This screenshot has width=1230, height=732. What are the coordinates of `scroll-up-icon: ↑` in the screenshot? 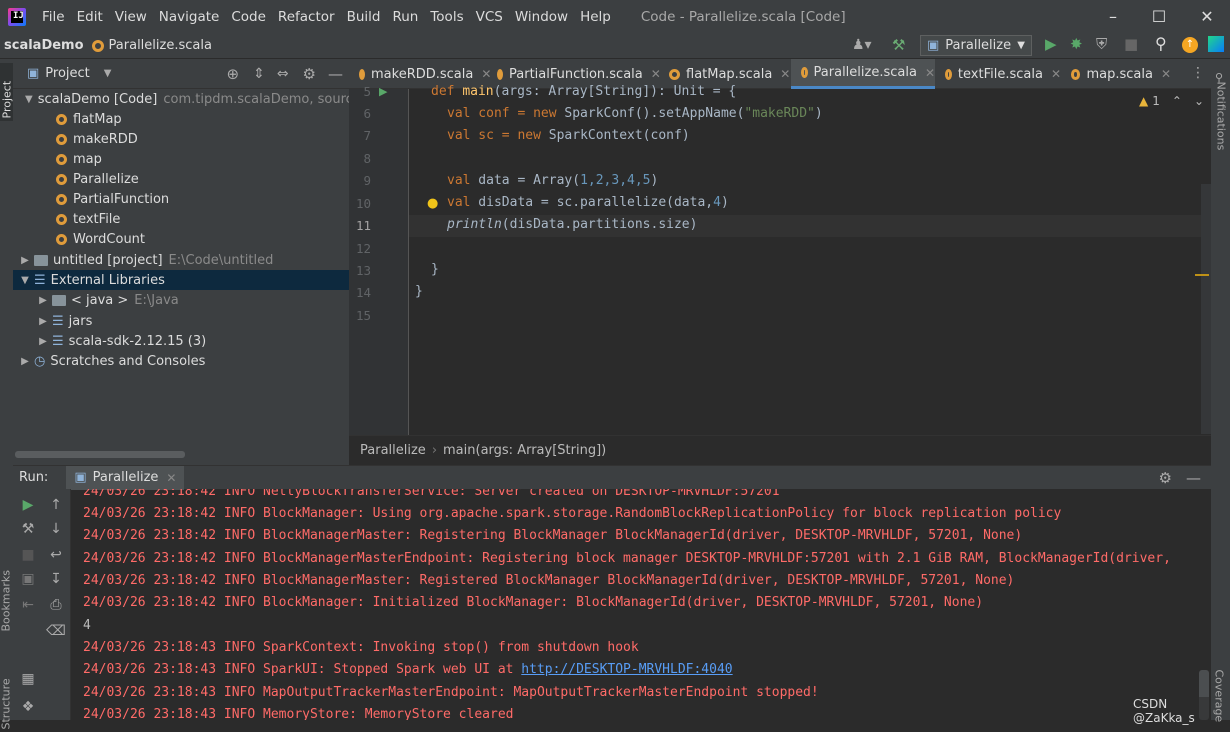 It's located at (56, 505).